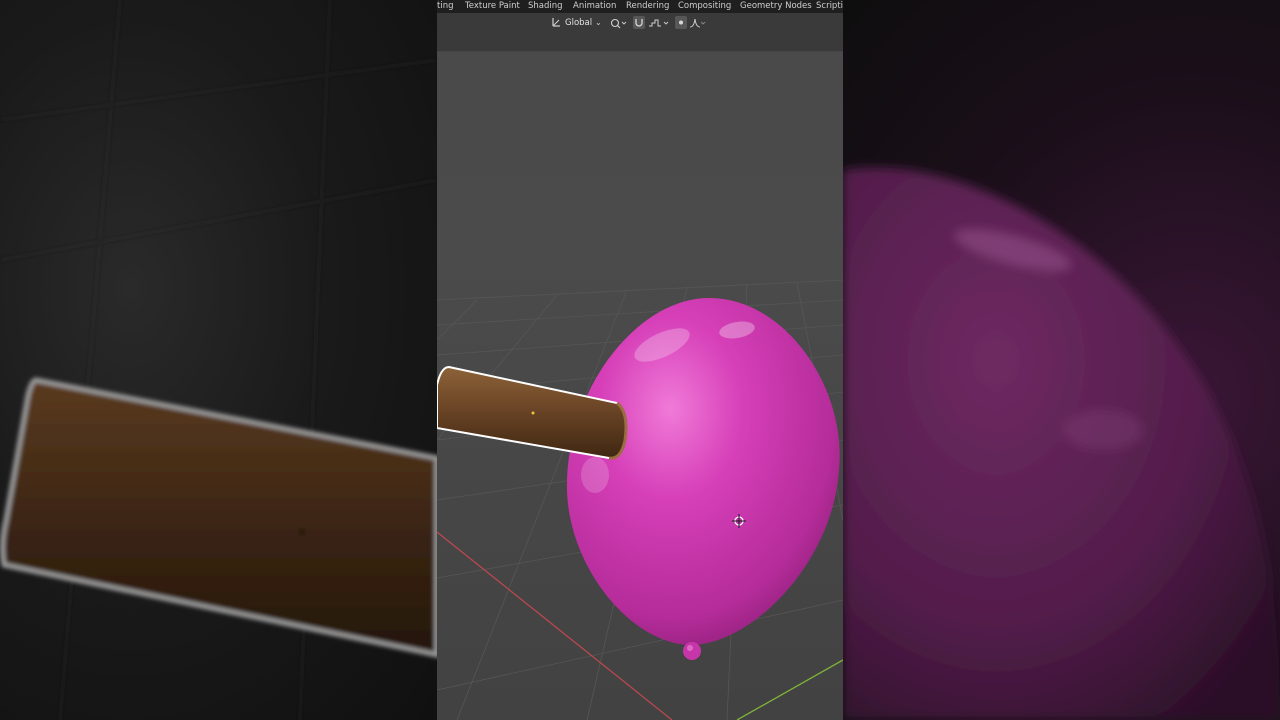 This screenshot has width=1280, height=720. I want to click on pivot-point-icon, so click(618, 23).